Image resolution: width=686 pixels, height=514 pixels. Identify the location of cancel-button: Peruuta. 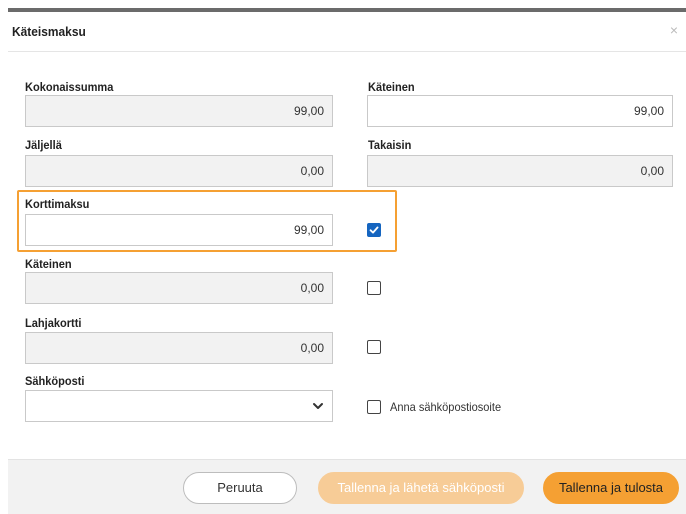
(240, 488).